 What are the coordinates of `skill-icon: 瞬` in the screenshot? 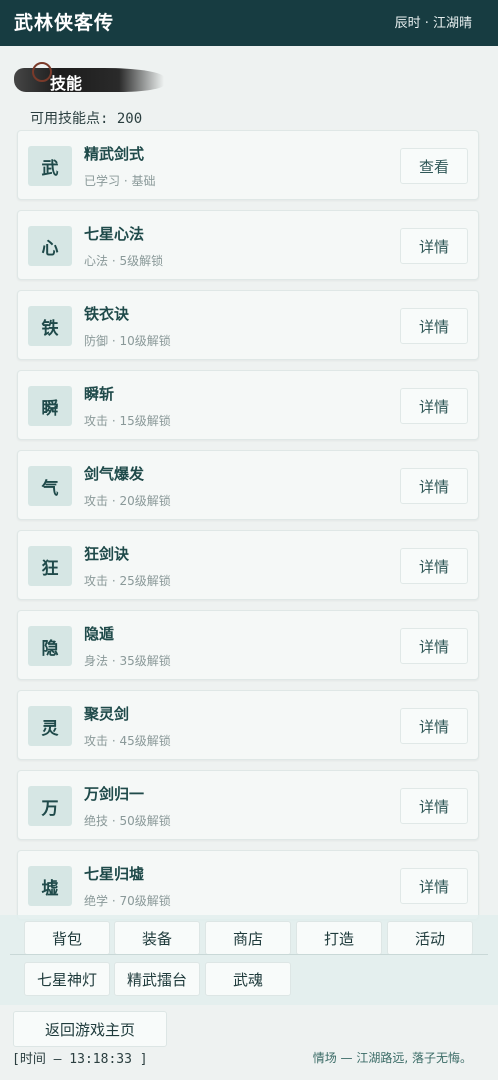 It's located at (50, 406).